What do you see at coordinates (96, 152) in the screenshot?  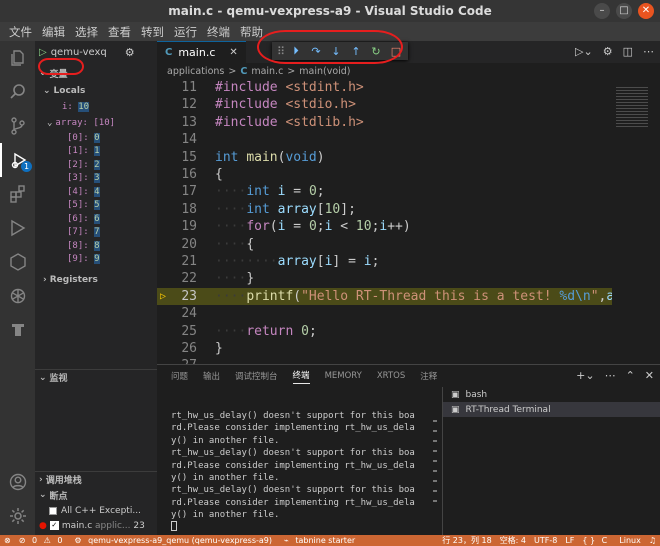 I see `array-item: [1]: 1` at bounding box center [96, 152].